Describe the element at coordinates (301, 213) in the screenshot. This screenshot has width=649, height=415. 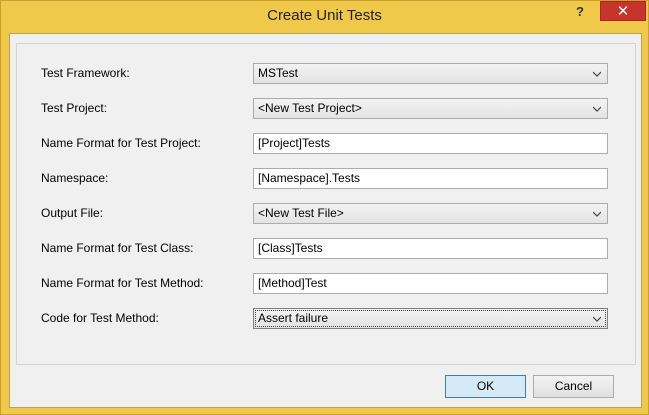
I see `output-file-value: <New Test File>` at that location.